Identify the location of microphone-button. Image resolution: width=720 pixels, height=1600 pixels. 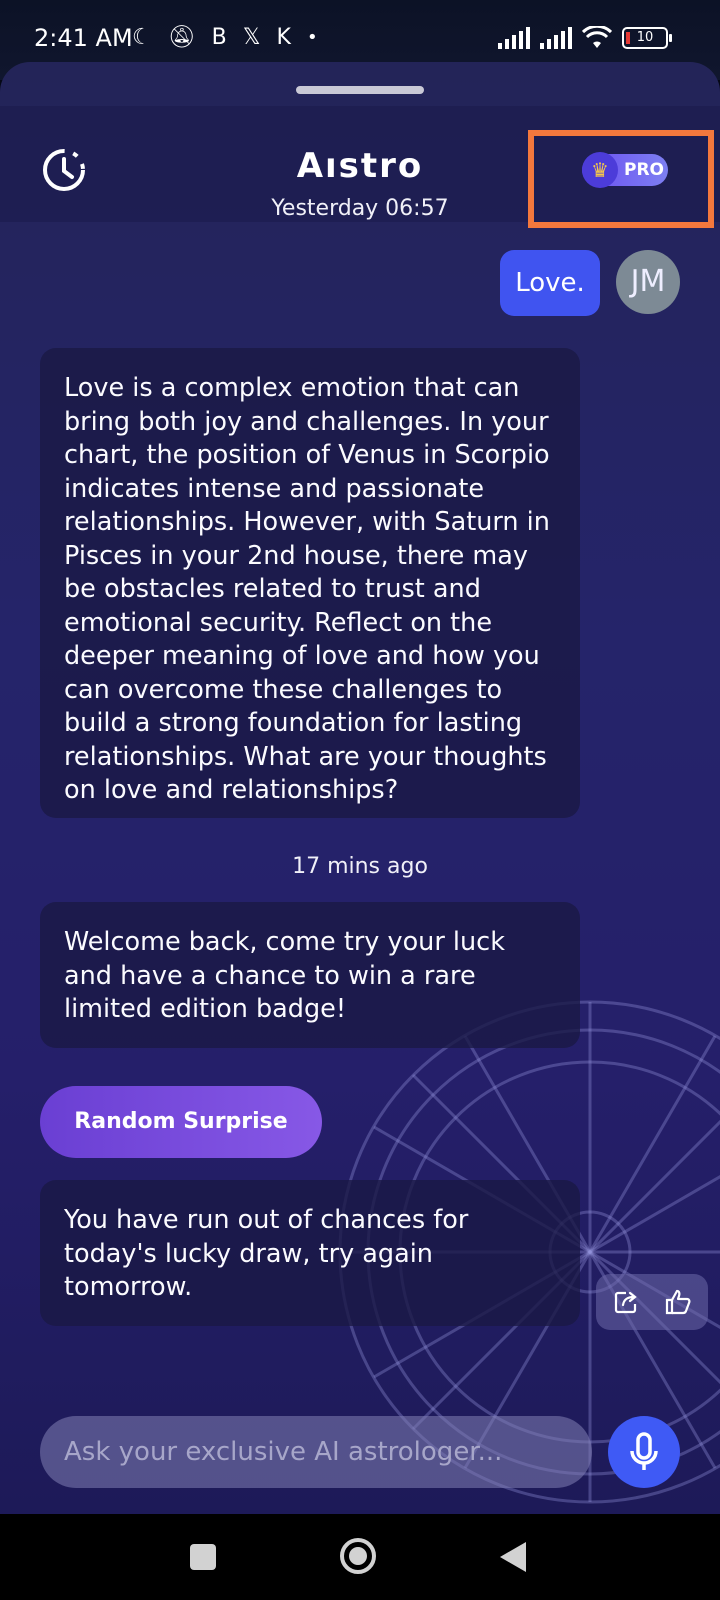
(644, 1452).